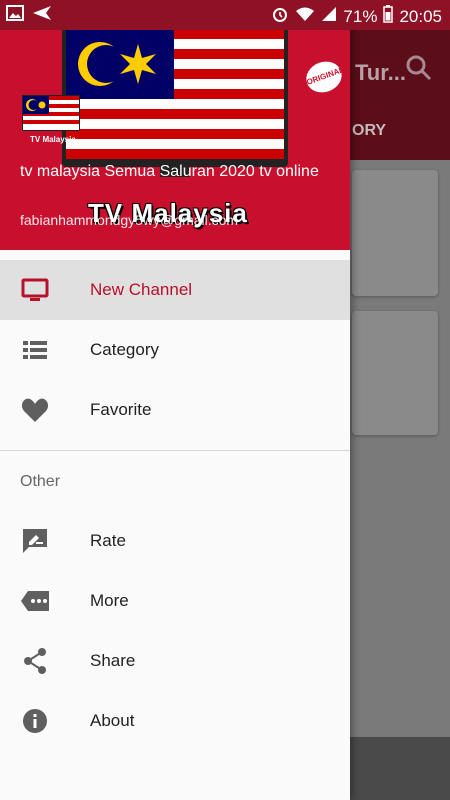 This screenshot has height=800, width=450. I want to click on send-icon, so click(42, 15).